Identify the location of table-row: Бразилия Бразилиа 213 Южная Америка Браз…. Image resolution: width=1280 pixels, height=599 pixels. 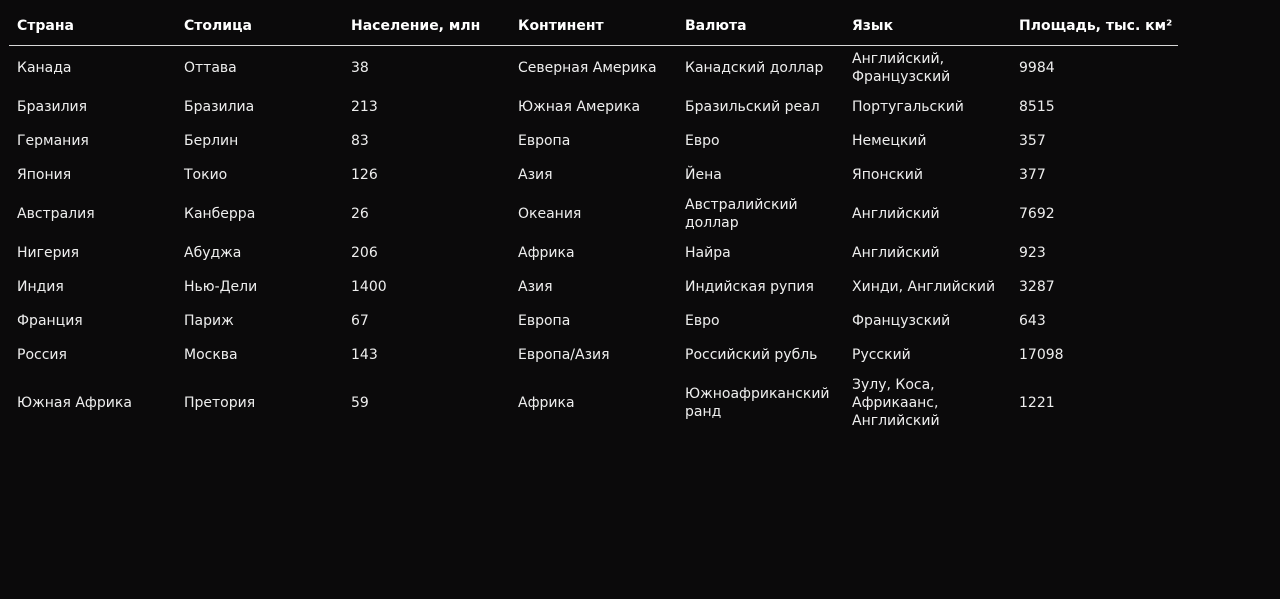
(593, 107).